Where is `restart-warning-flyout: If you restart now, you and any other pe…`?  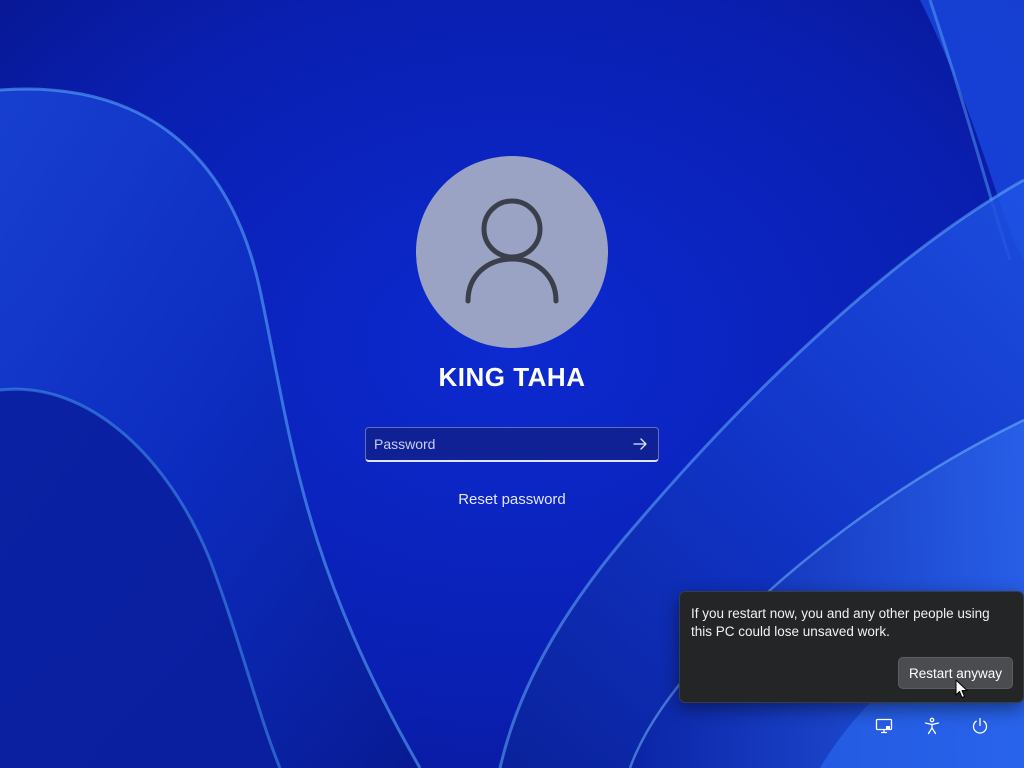
restart-warning-flyout: If you restart now, you and any other pe… is located at coordinates (851, 647).